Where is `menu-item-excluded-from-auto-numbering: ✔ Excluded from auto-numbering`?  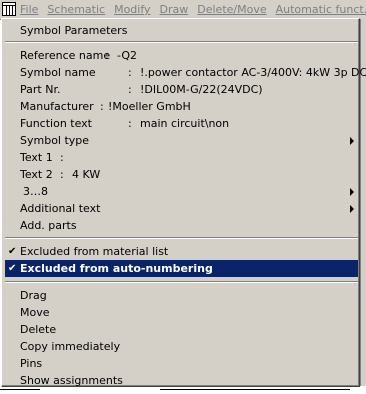
menu-item-excluded-from-auto-numbering: ✔ Excluded from auto-numbering is located at coordinates (181, 268).